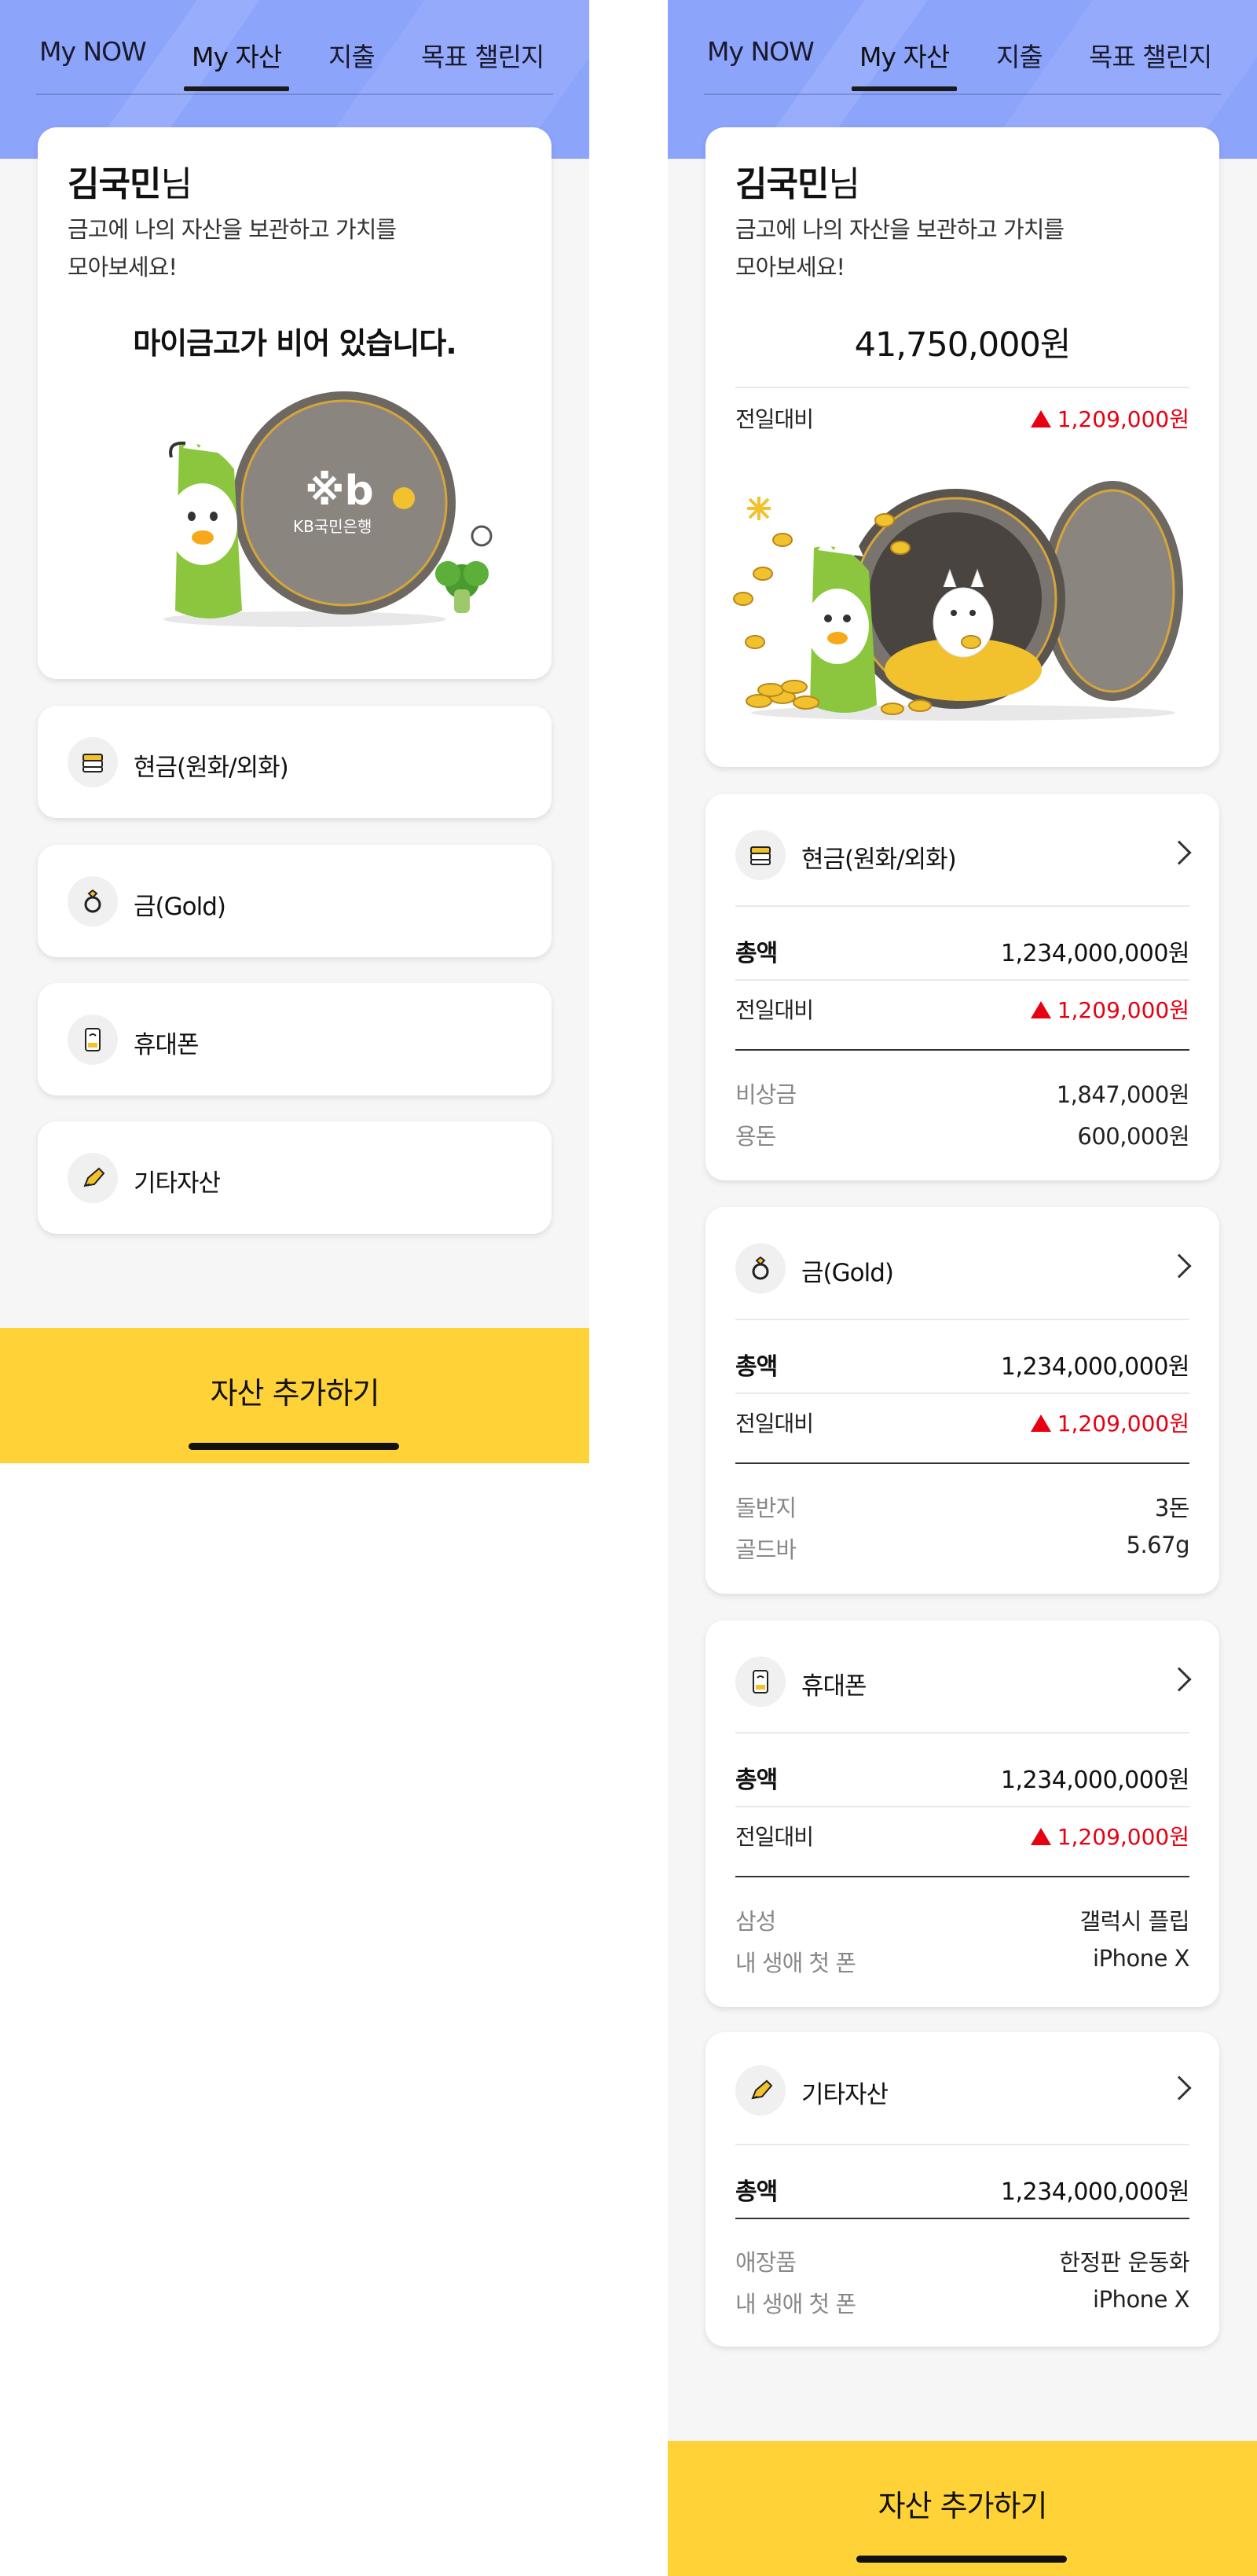 Image resolution: width=1257 pixels, height=2576 pixels. I want to click on filled-vault-illustration, so click(958, 601).